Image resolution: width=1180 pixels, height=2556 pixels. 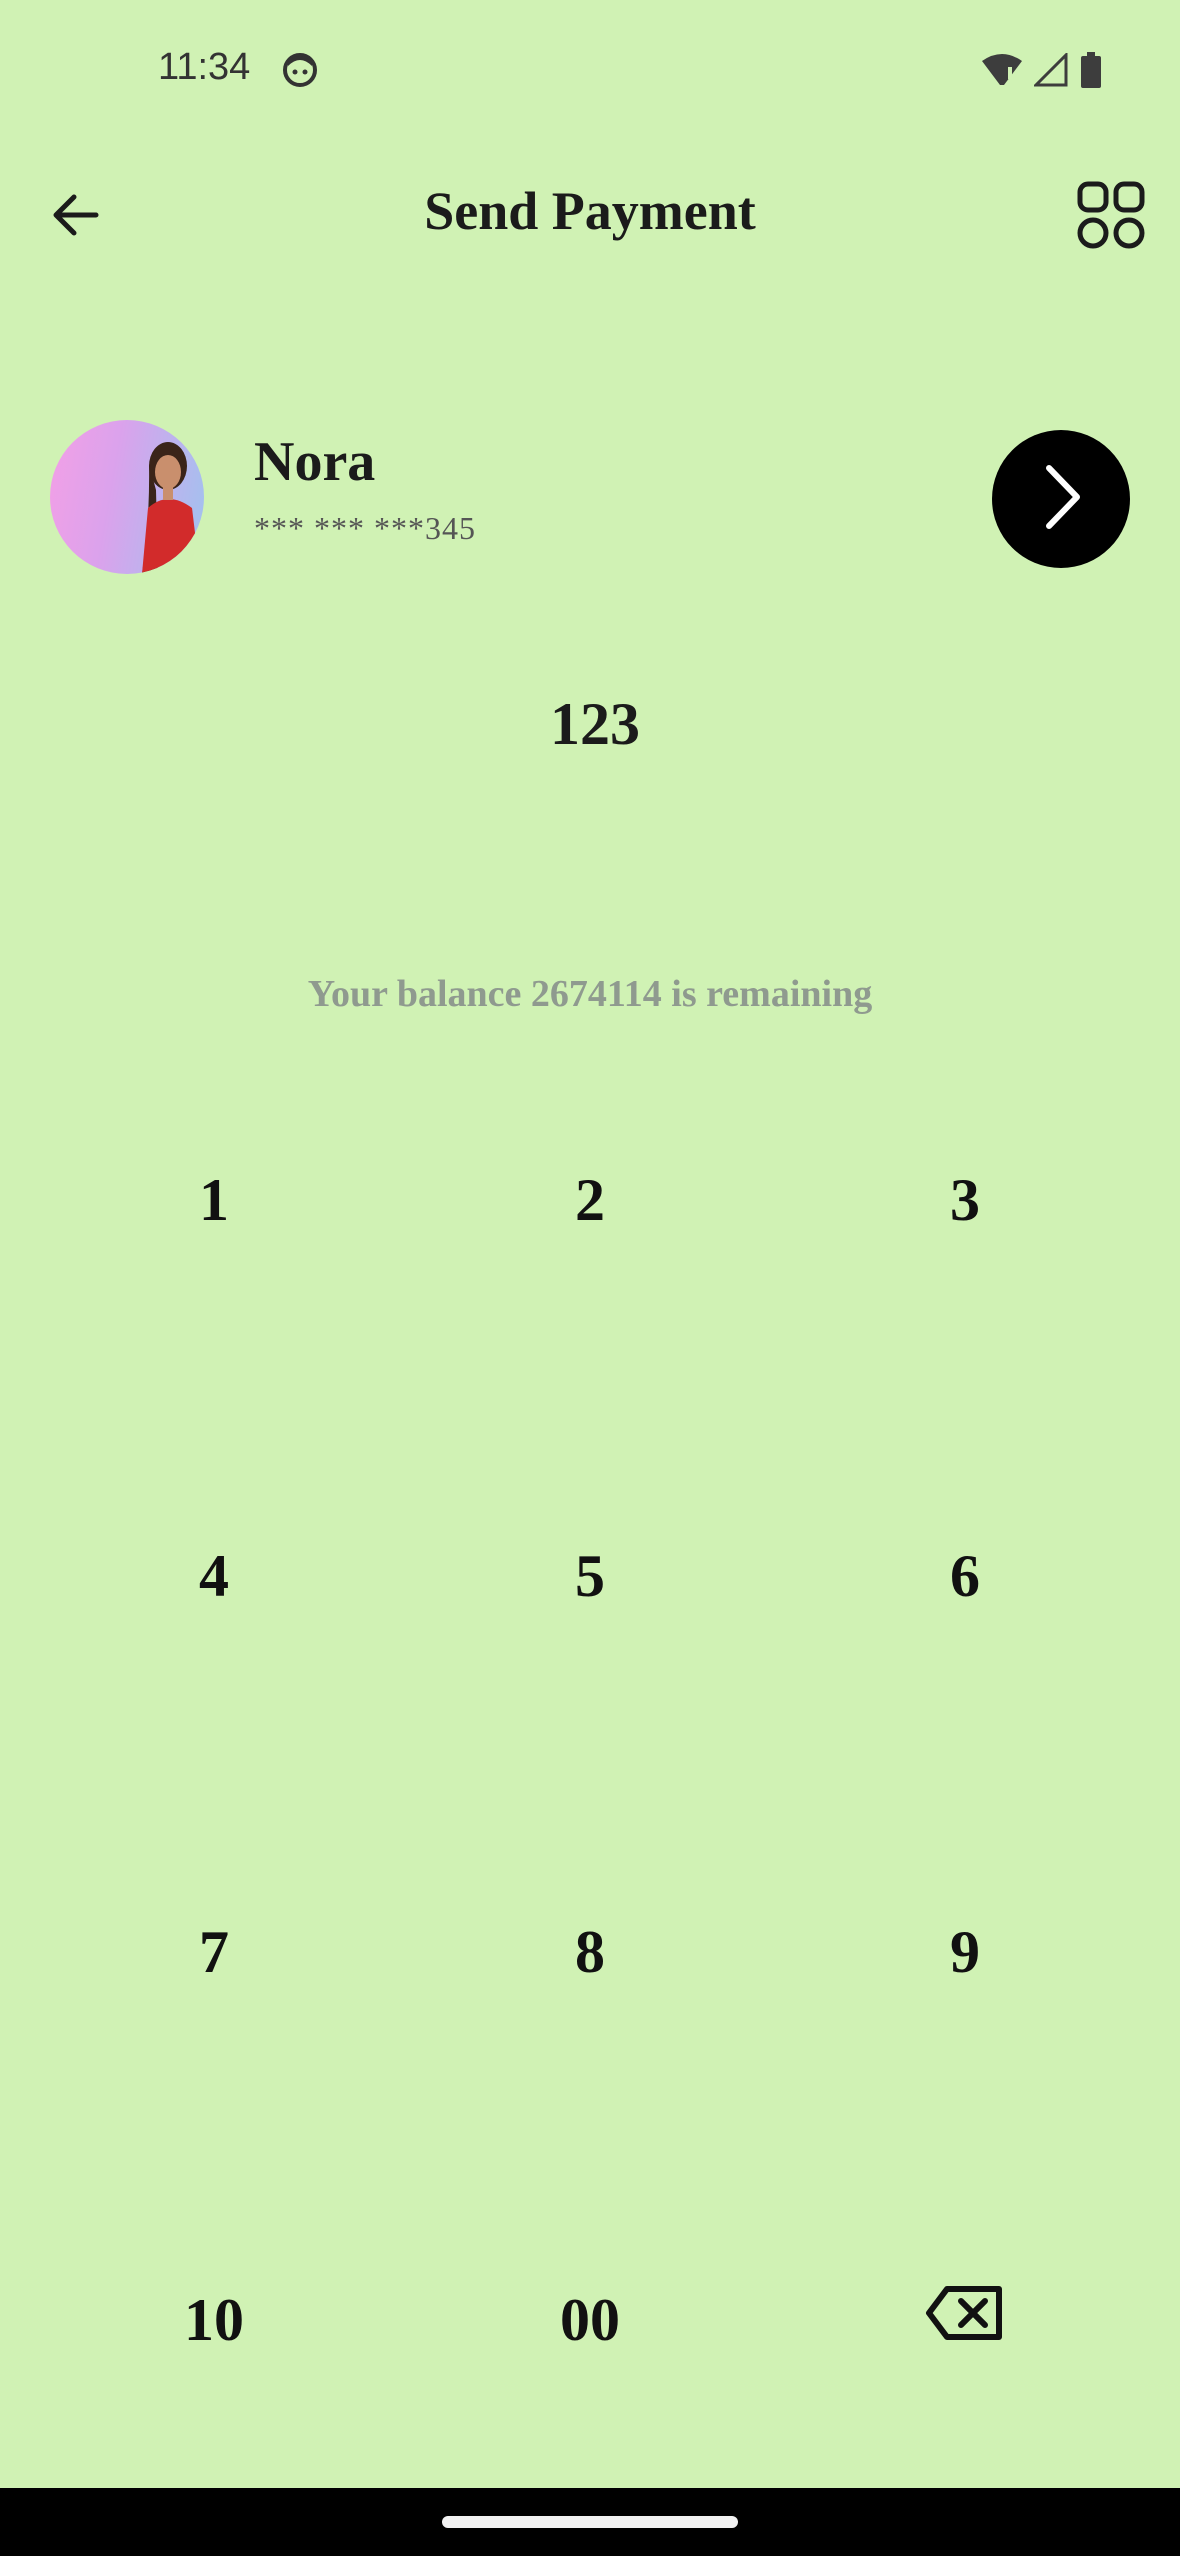 I want to click on navigation-bar, so click(x=590, y=2522).